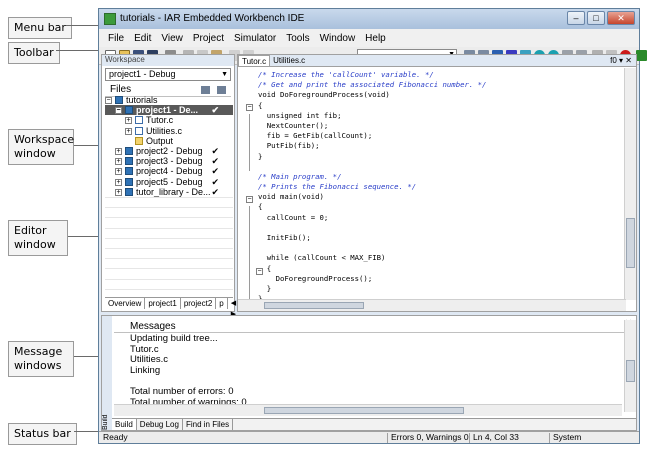 The height and width of the screenshot is (451, 650). What do you see at coordinates (116, 38) in the screenshot?
I see `menu-file: File` at bounding box center [116, 38].